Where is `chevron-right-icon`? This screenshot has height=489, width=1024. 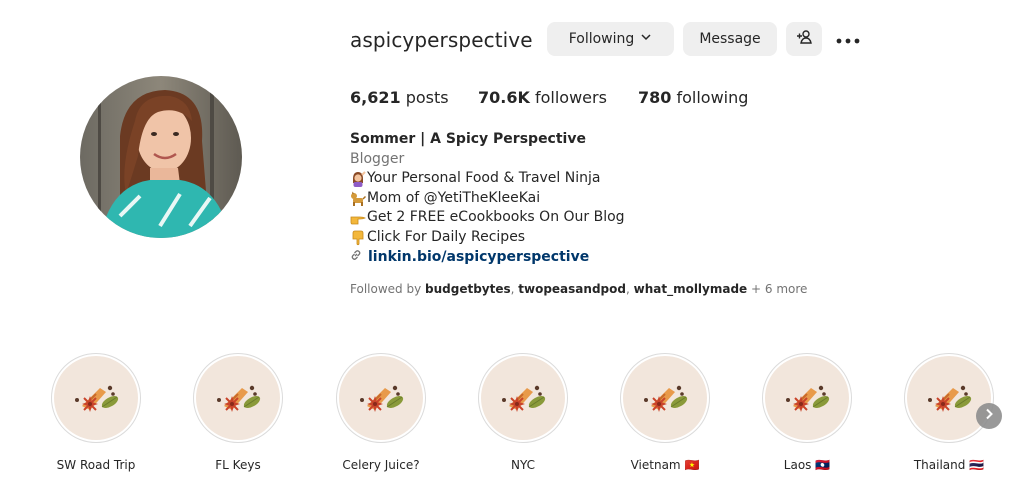
chevron-right-icon is located at coordinates (989, 416).